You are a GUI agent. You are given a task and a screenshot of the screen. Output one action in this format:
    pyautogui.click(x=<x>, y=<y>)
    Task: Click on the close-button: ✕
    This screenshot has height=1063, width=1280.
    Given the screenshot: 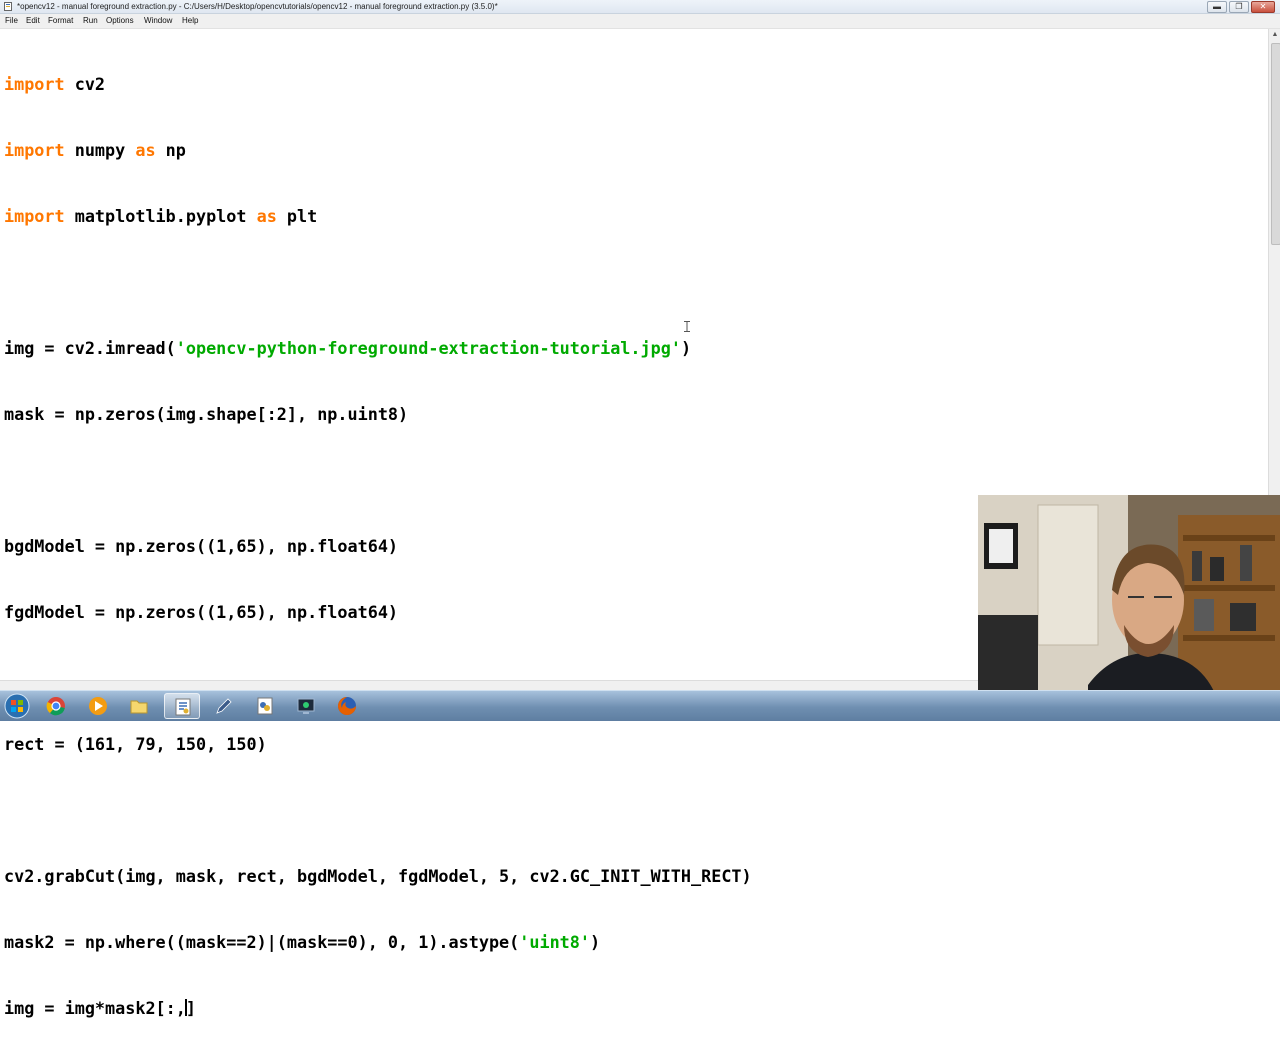 What is the action you would take?
    pyautogui.click(x=1263, y=7)
    